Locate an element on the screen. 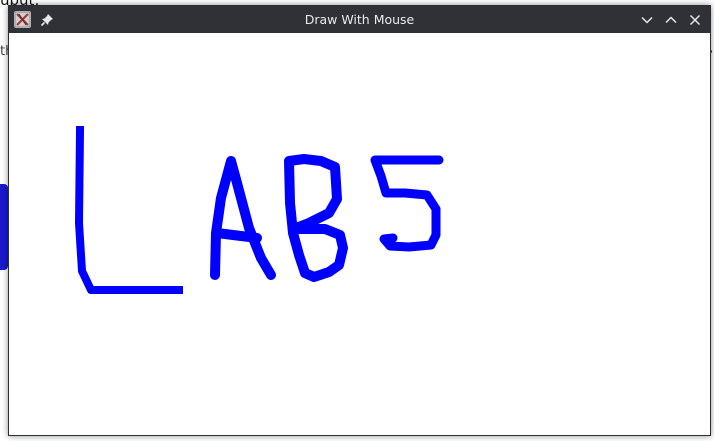 The width and height of the screenshot is (714, 441). stroke-letter-a is located at coordinates (243, 218).